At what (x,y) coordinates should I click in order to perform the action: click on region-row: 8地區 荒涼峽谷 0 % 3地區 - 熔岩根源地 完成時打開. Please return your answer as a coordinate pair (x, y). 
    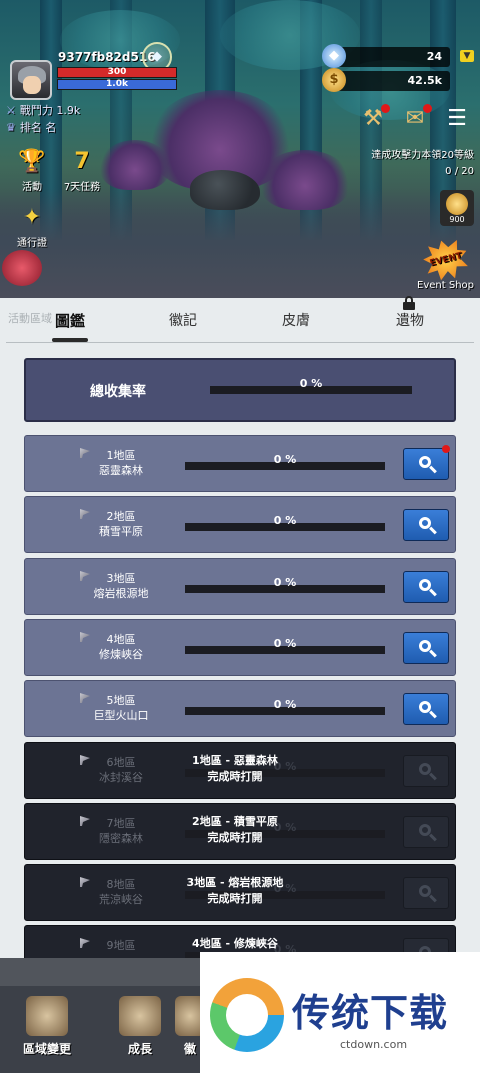
    Looking at the image, I should click on (240, 892).